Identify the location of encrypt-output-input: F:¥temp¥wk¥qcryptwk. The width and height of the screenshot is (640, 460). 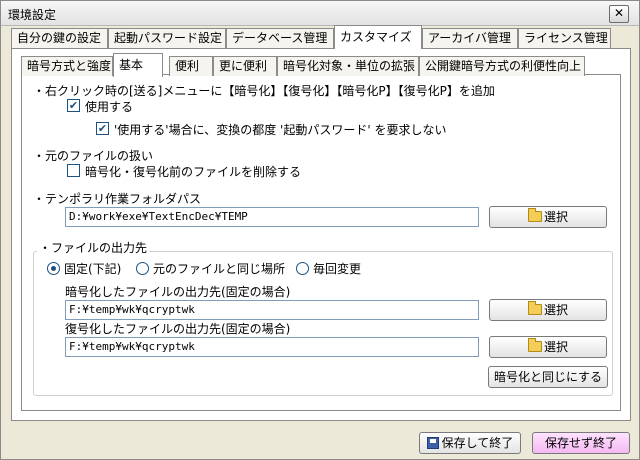
(272, 310).